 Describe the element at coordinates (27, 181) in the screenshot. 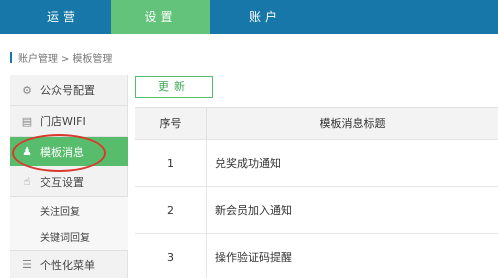

I see `hand-icon: ☝` at that location.